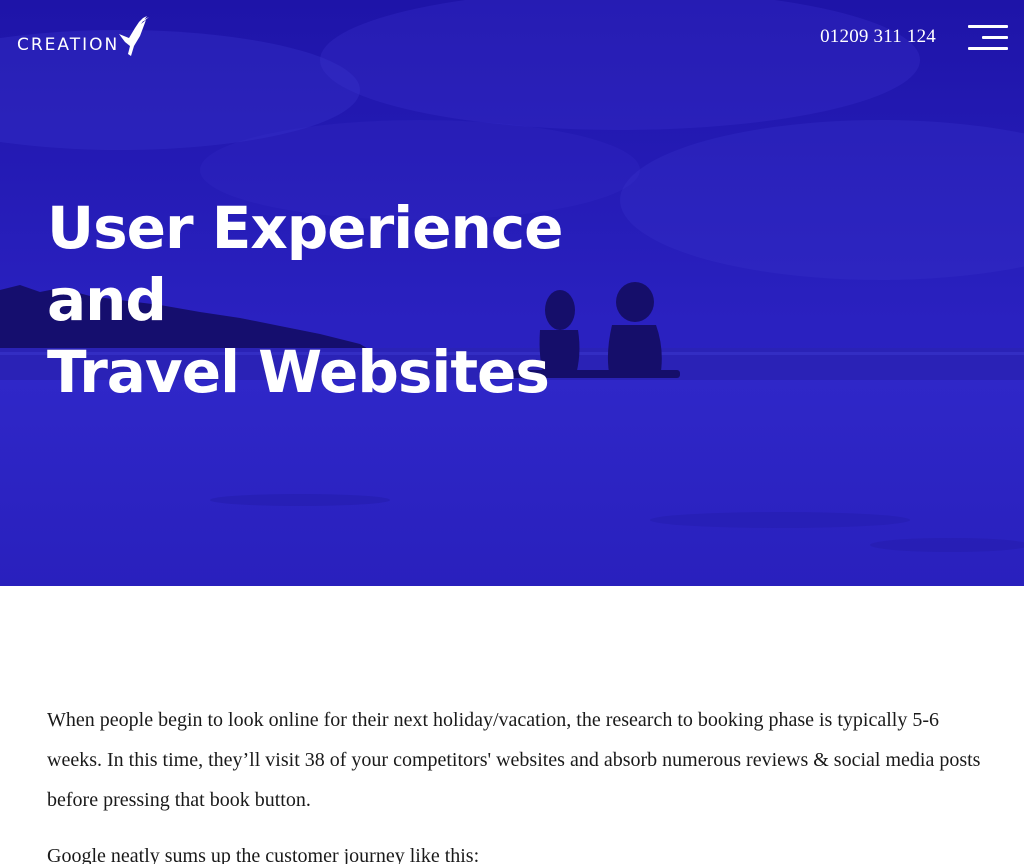 This screenshot has width=1024, height=864. What do you see at coordinates (68, 44) in the screenshot?
I see `logo-text: CREATION` at bounding box center [68, 44].